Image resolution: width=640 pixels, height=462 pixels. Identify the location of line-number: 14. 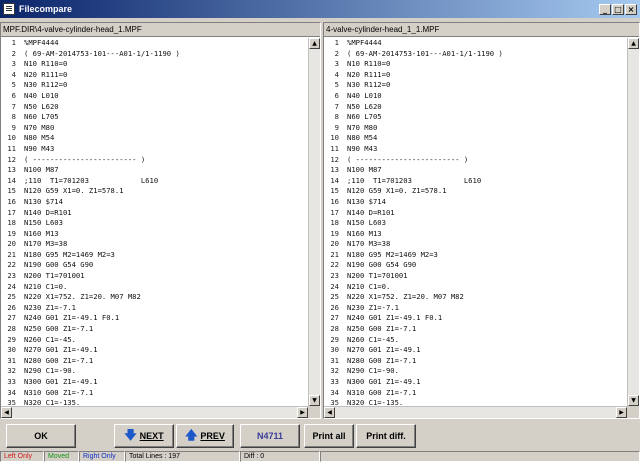
(334, 180).